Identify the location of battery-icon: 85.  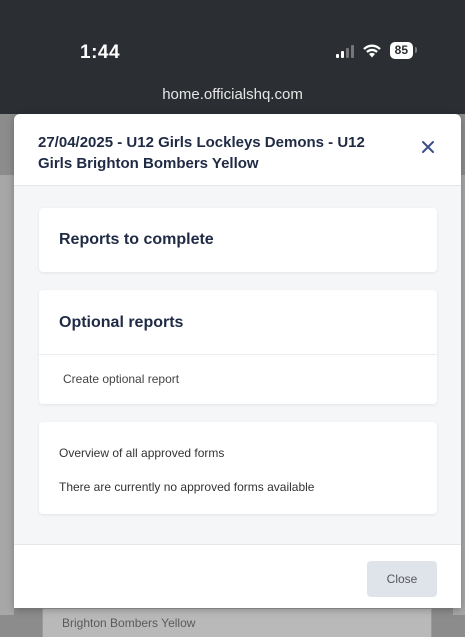
(403, 50).